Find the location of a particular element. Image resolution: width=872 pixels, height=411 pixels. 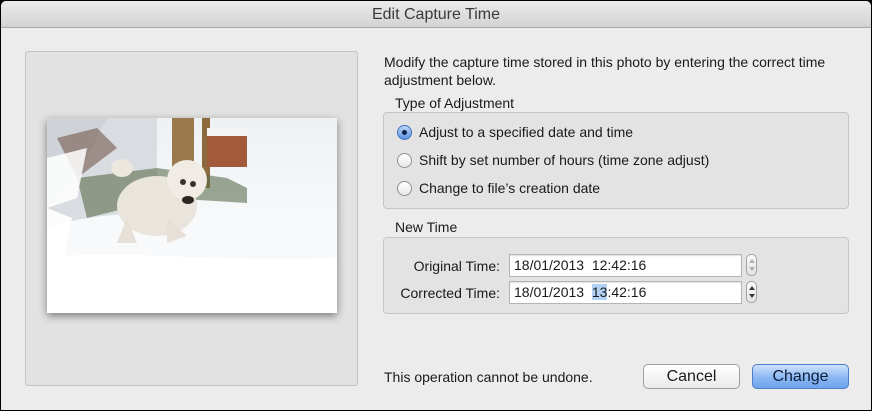

corrected-time-label: Corrected Time: is located at coordinates (450, 293).